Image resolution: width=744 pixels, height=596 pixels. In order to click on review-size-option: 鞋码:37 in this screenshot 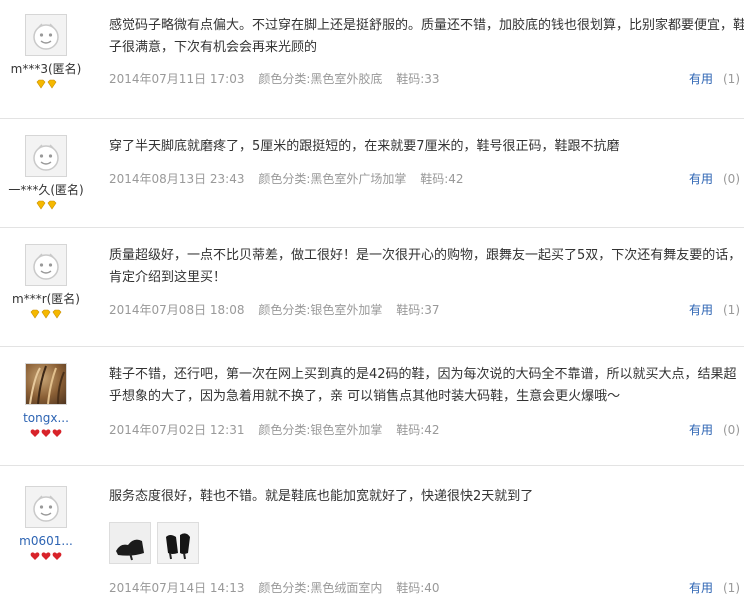, I will do `click(418, 310)`.